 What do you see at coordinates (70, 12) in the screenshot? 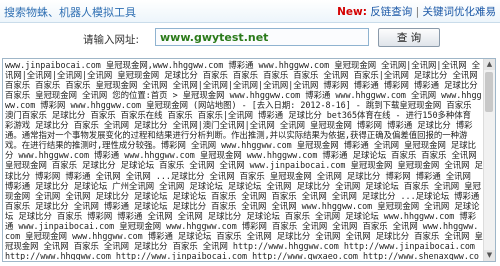
I see `app-title: 搜索物蛛、机器人模拟工具` at bounding box center [70, 12].